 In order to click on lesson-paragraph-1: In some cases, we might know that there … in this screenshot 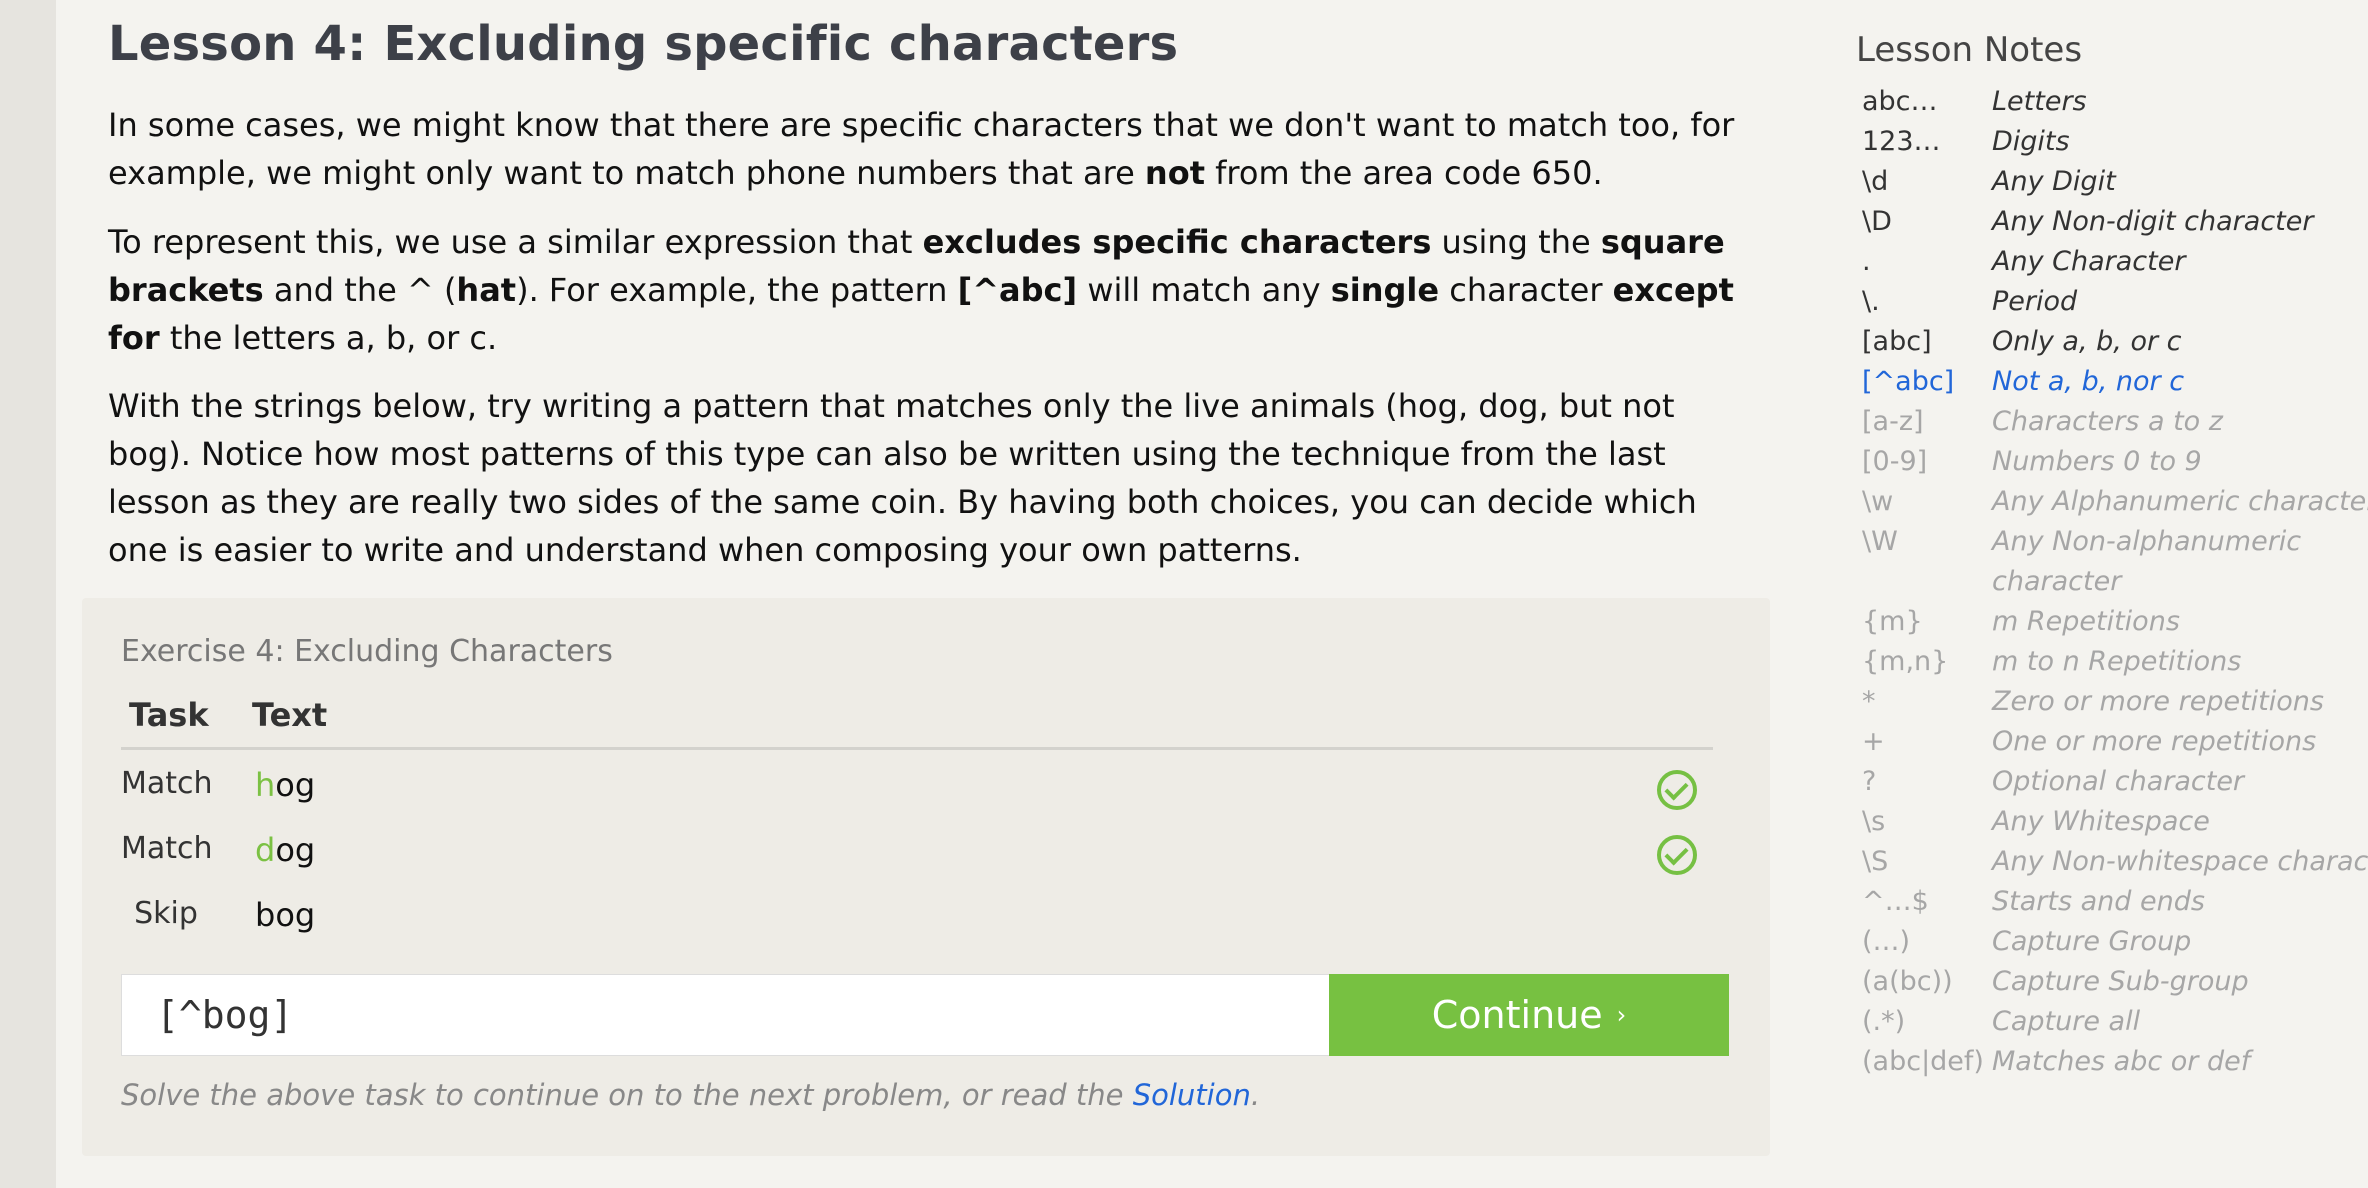, I will do `click(928, 149)`.